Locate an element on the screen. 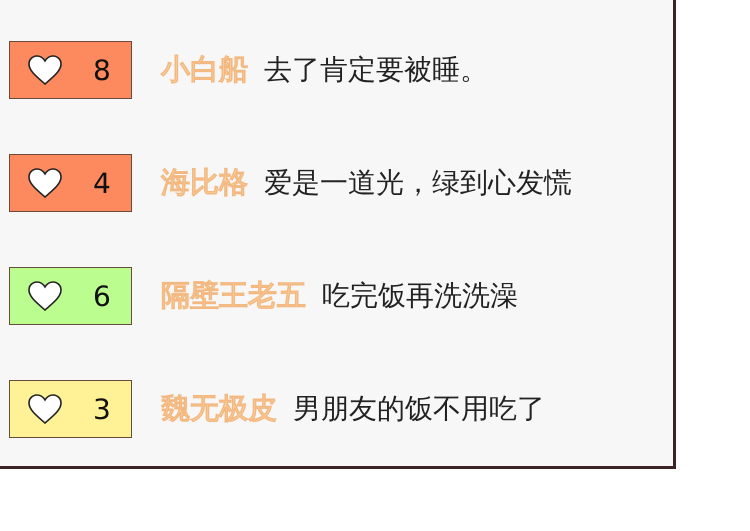  like-badge: 6 is located at coordinates (70, 296).